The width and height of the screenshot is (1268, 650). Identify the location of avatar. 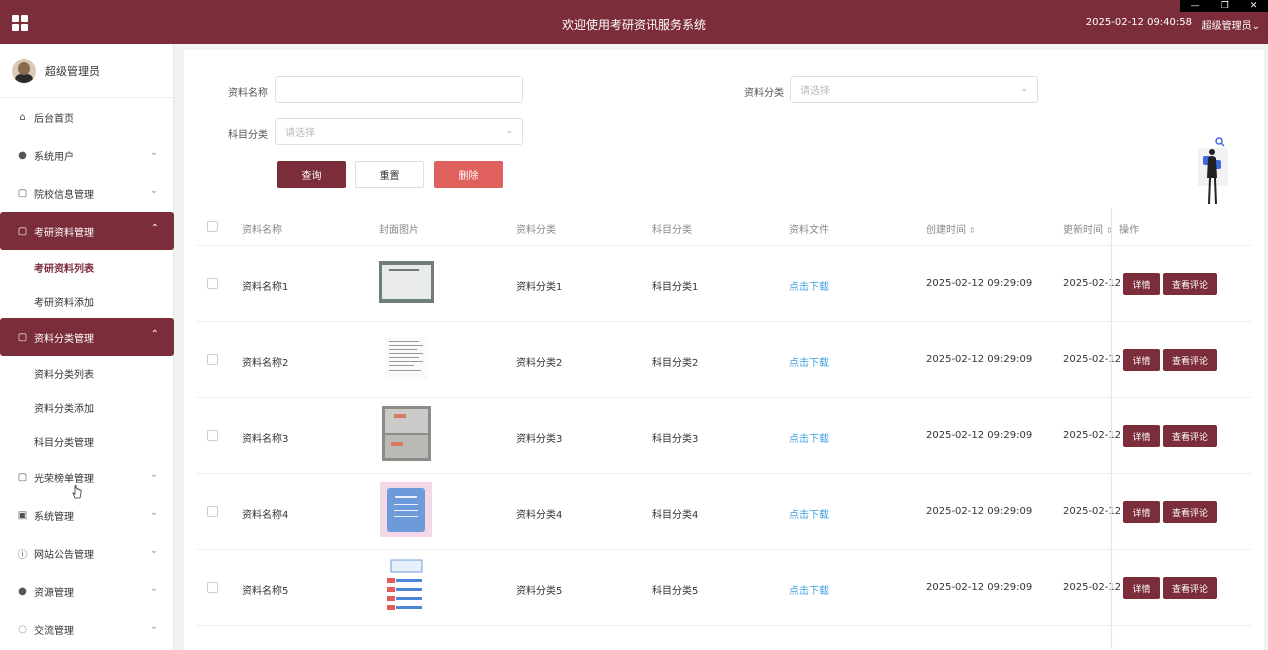
(24, 70).